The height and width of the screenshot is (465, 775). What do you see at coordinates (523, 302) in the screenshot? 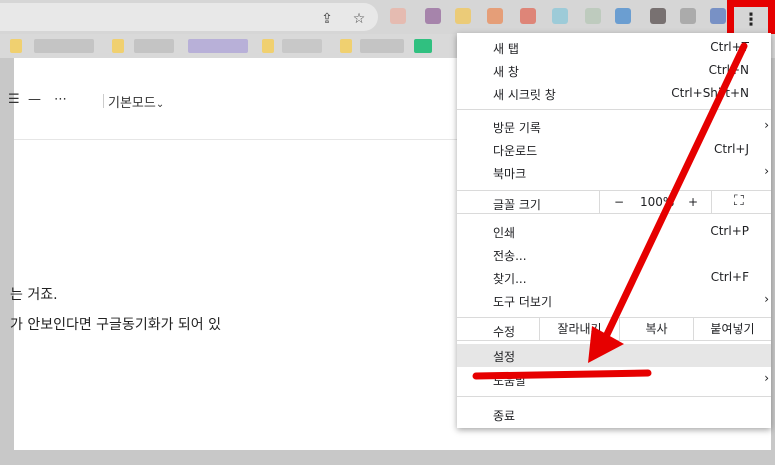
I see `menu-item-label: 도구 더보기` at bounding box center [523, 302].